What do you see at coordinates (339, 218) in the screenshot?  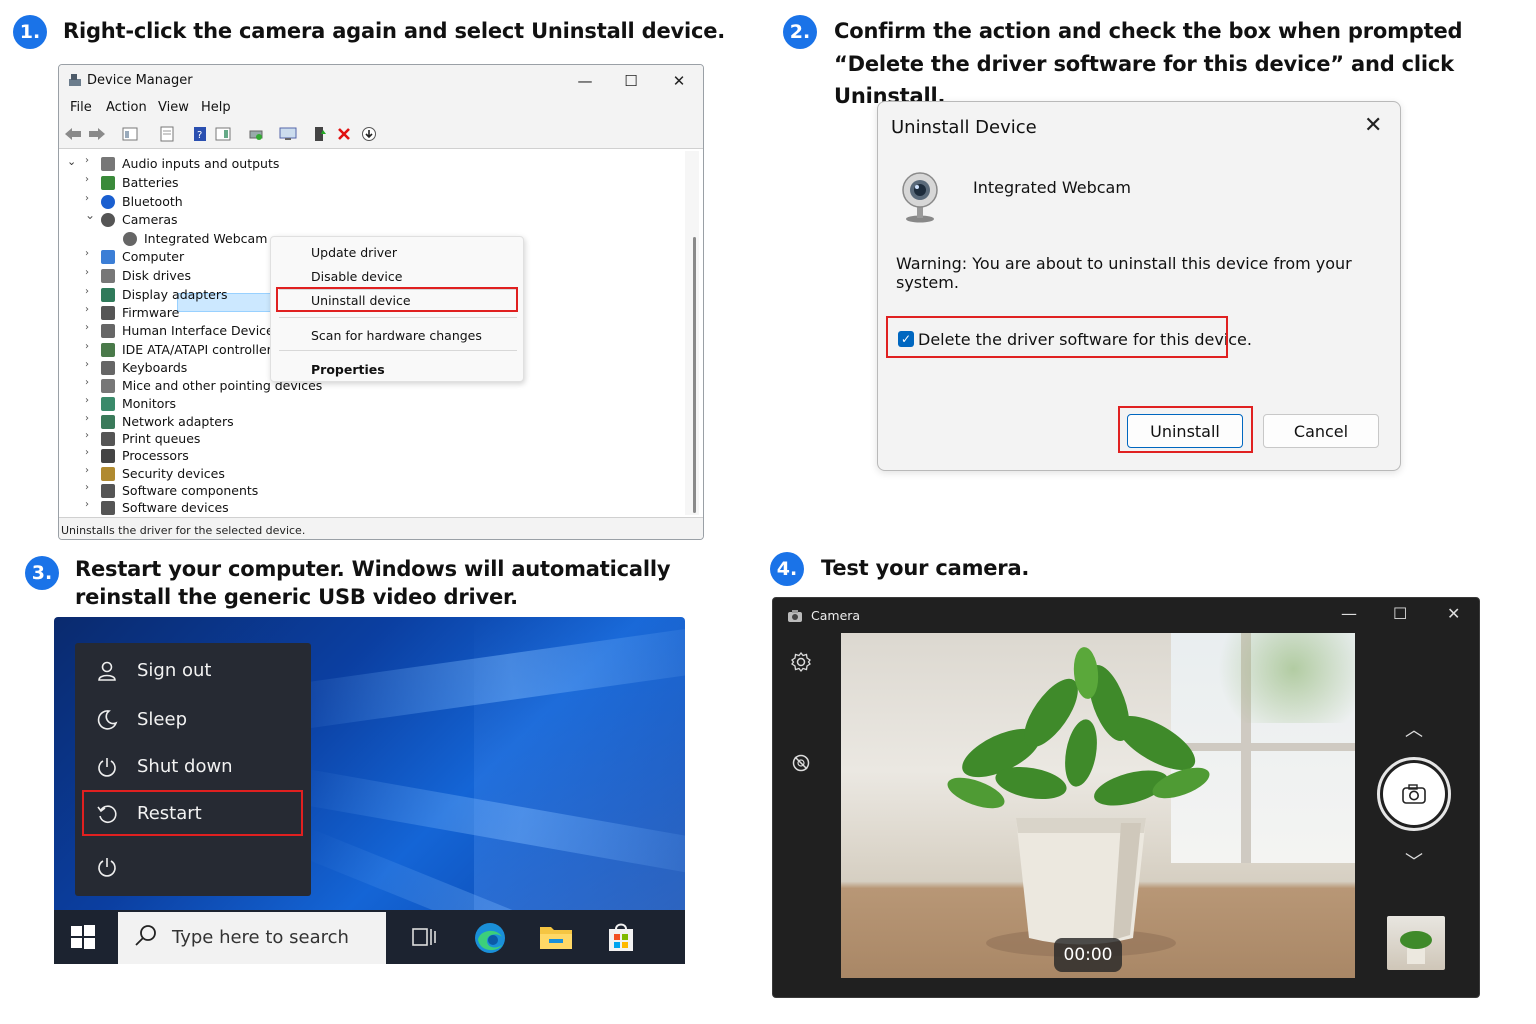 I see `tree-item: ⌄ Cameras` at bounding box center [339, 218].